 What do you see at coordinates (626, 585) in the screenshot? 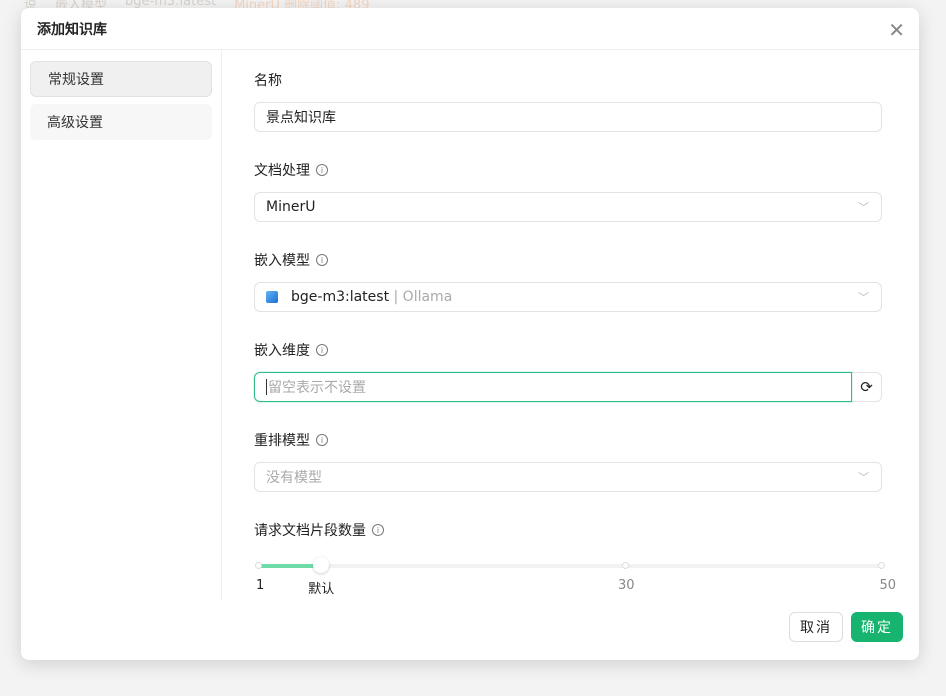
I see `mark-30: 30` at bounding box center [626, 585].